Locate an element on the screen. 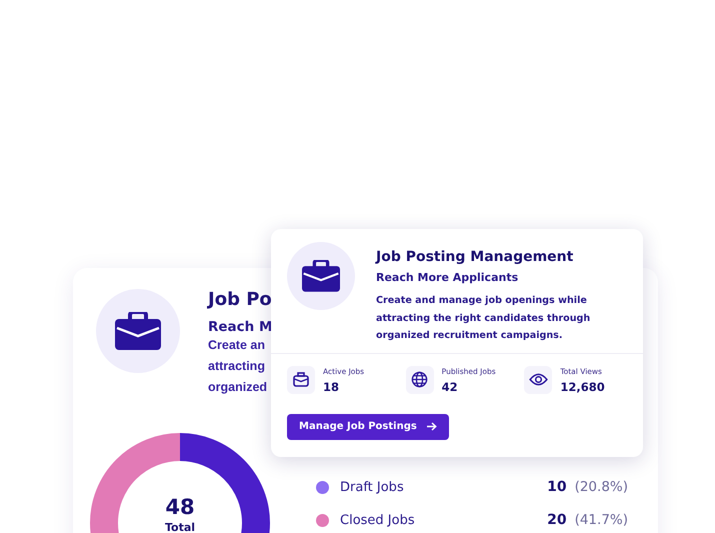 The height and width of the screenshot is (533, 715). stat-value: 42 is located at coordinates (450, 387).